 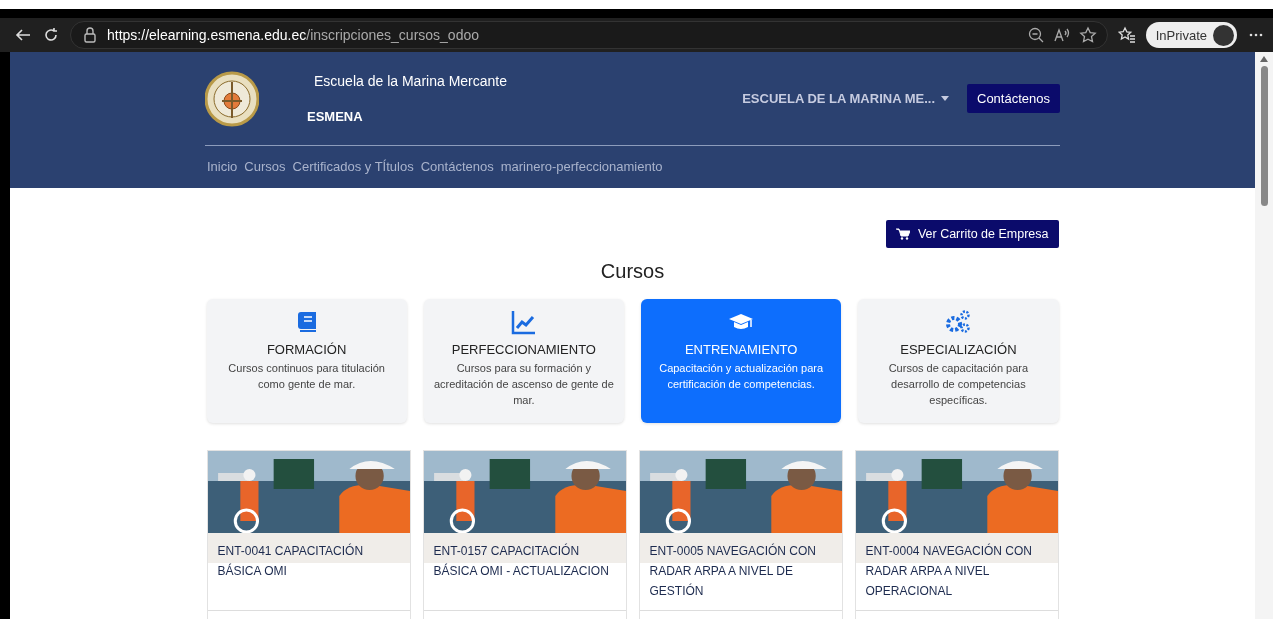 I want to click on read-aloud-icon, so click(x=1061, y=35).